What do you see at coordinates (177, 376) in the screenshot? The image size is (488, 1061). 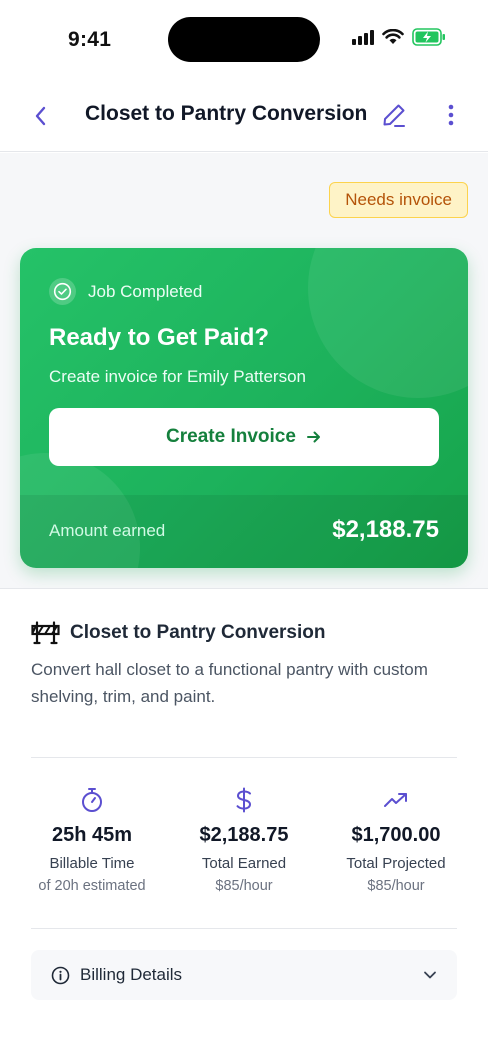 I see `card-subtitle: Create invoice for Emily Patterson` at bounding box center [177, 376].